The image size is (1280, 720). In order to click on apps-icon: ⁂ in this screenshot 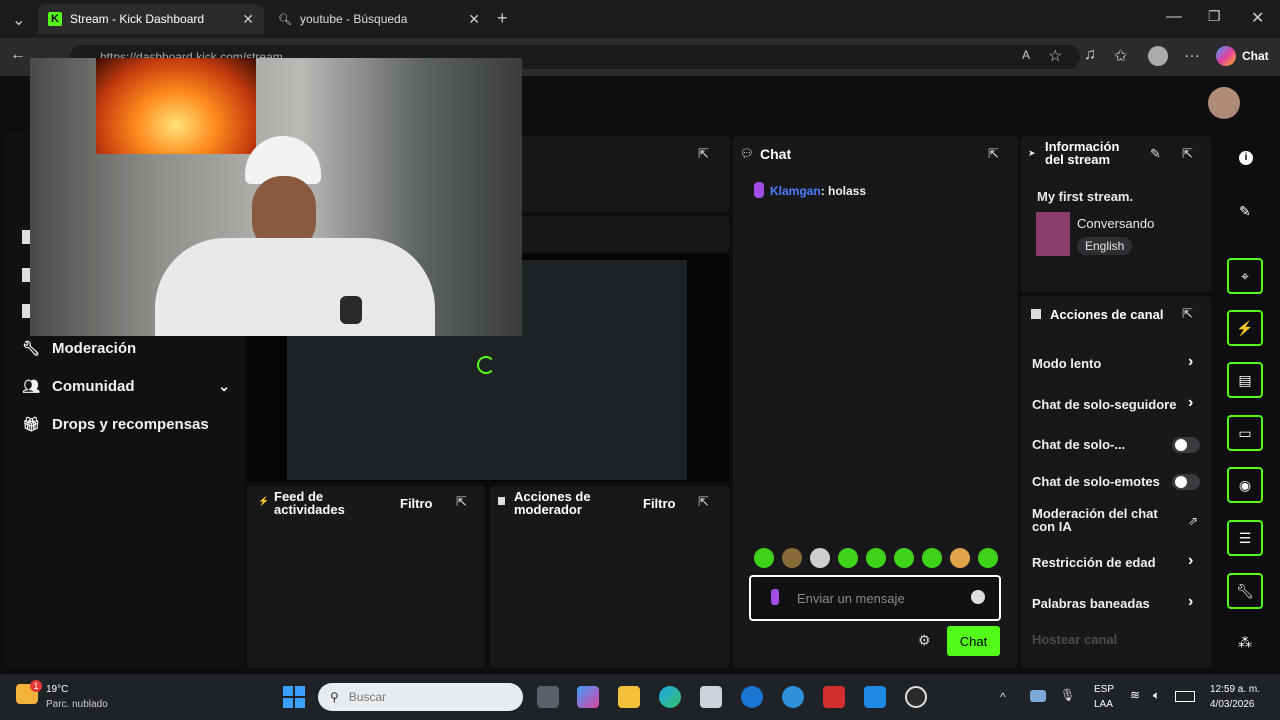, I will do `click(1245, 642)`.